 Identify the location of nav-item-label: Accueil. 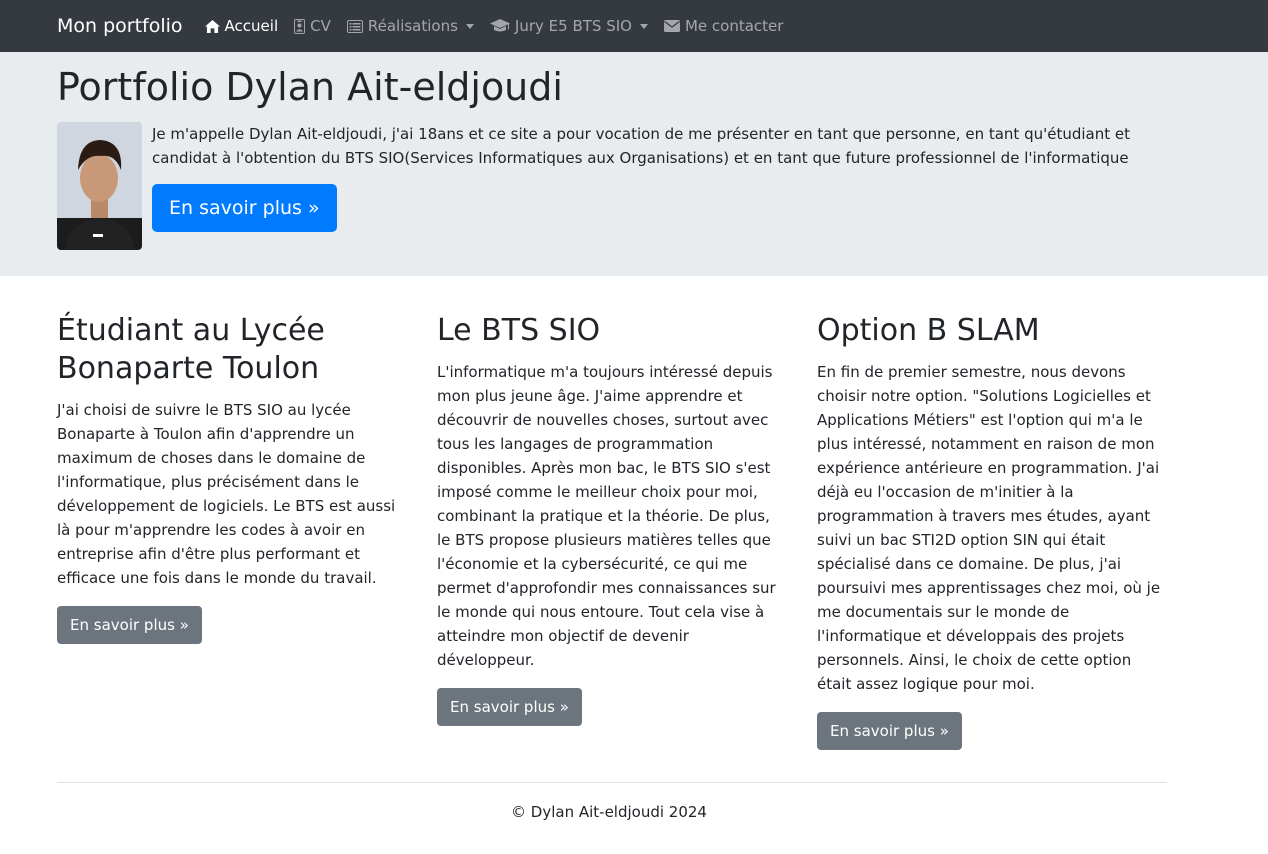
(251, 26).